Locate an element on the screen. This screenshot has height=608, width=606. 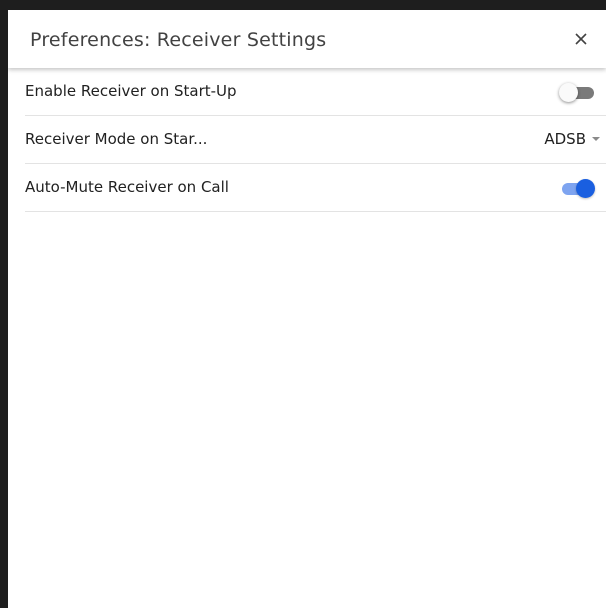
auto-mute-toggle is located at coordinates (577, 188).